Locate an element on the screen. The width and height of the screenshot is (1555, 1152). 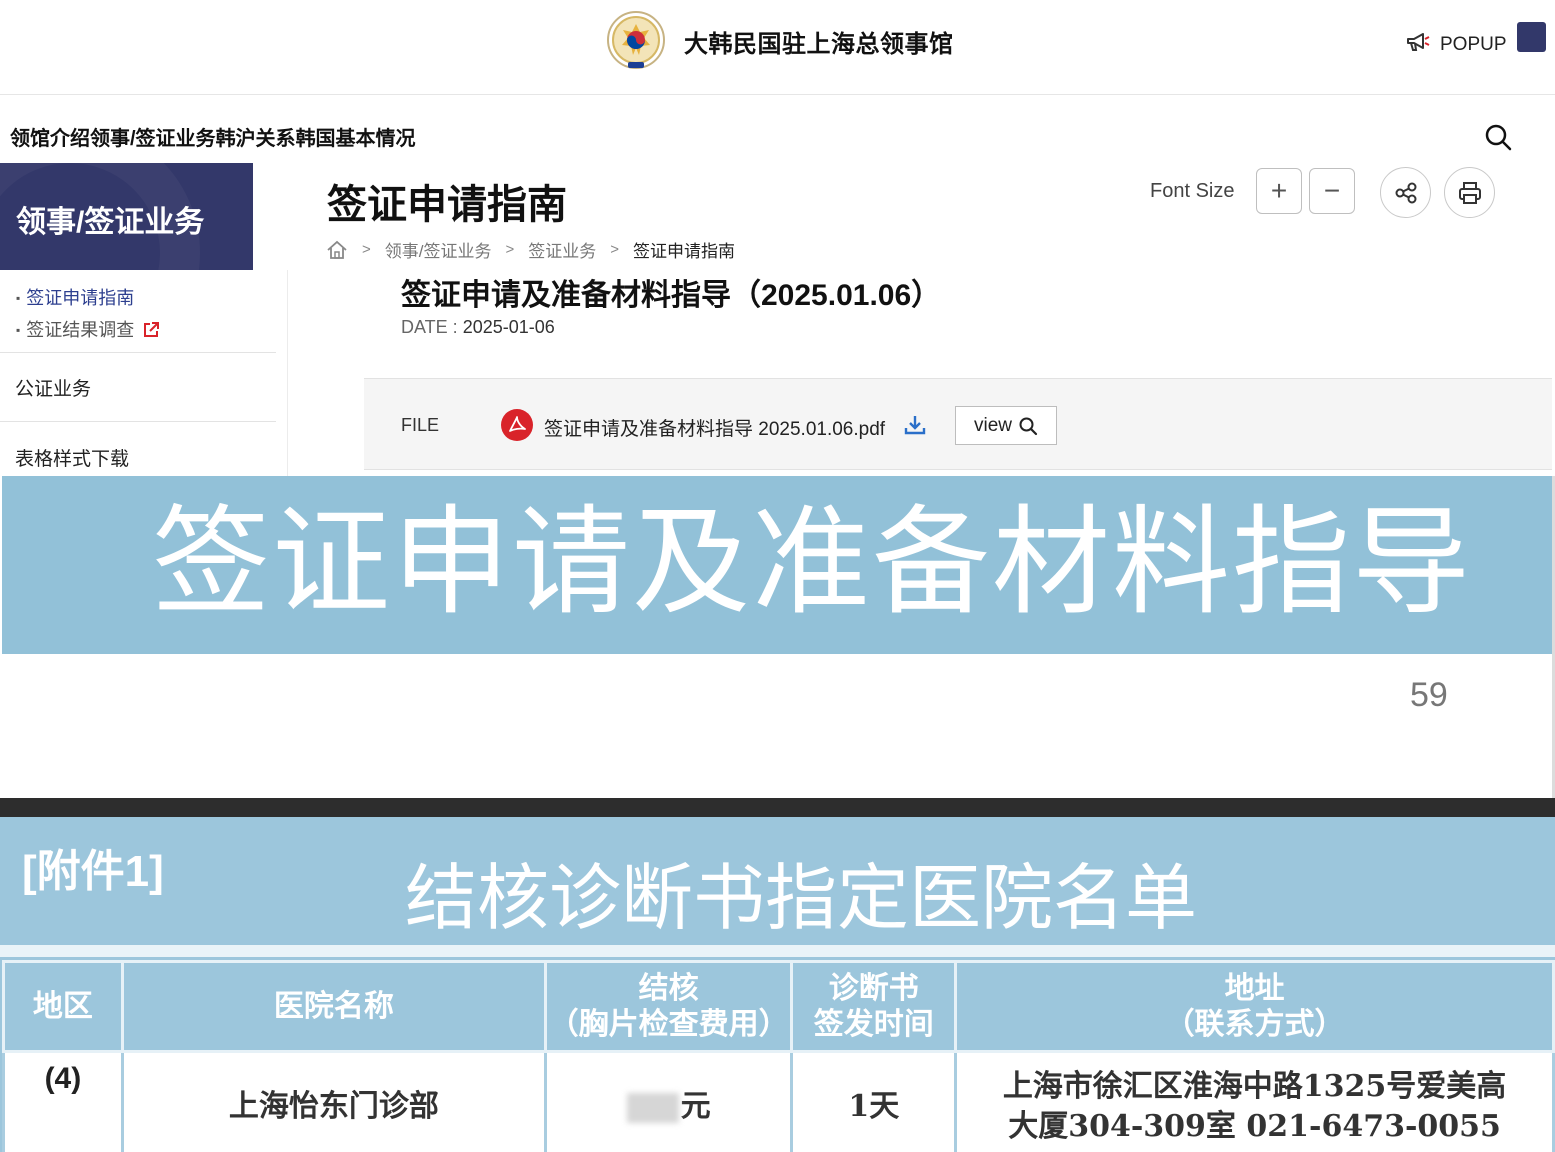
consulate-emblem-icon is located at coordinates (636, 40).